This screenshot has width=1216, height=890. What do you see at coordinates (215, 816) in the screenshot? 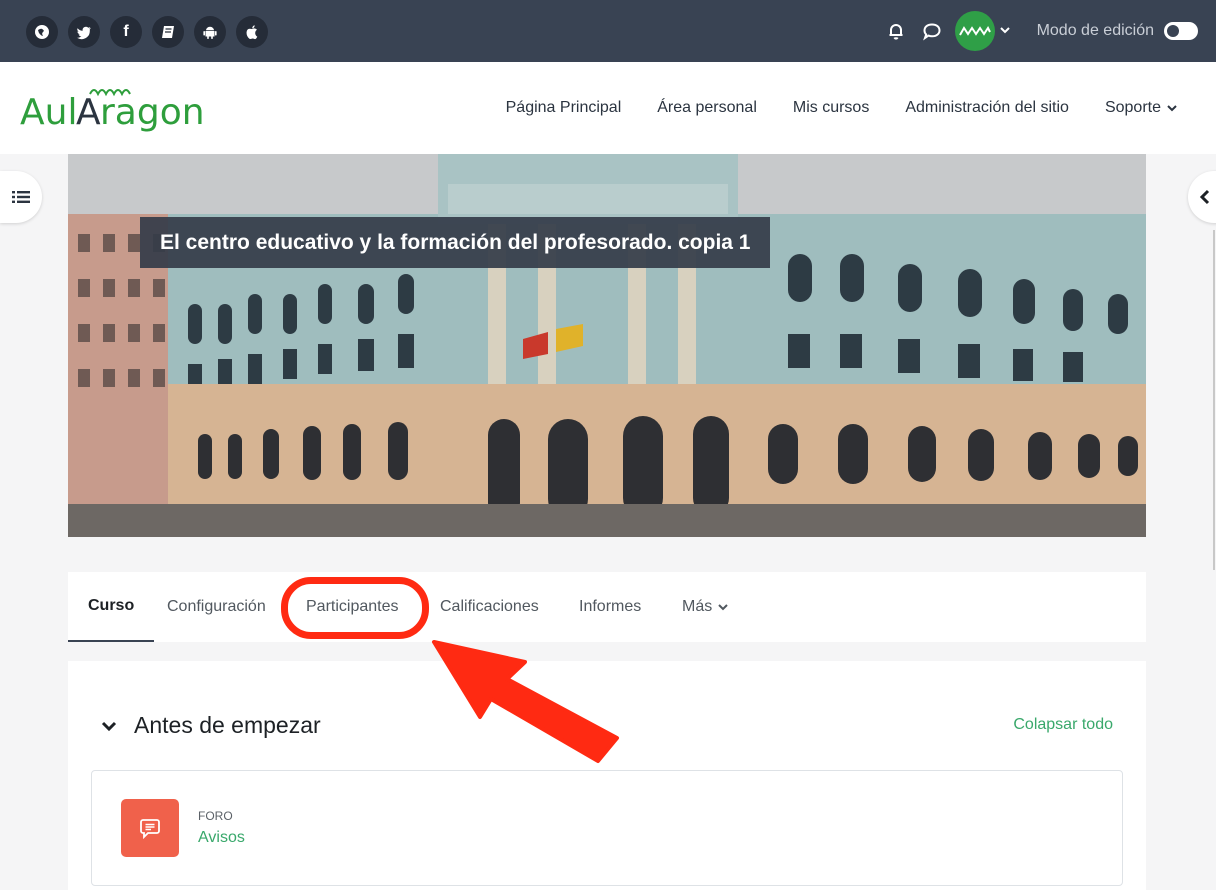
I see `activity-type-label: FORO` at bounding box center [215, 816].